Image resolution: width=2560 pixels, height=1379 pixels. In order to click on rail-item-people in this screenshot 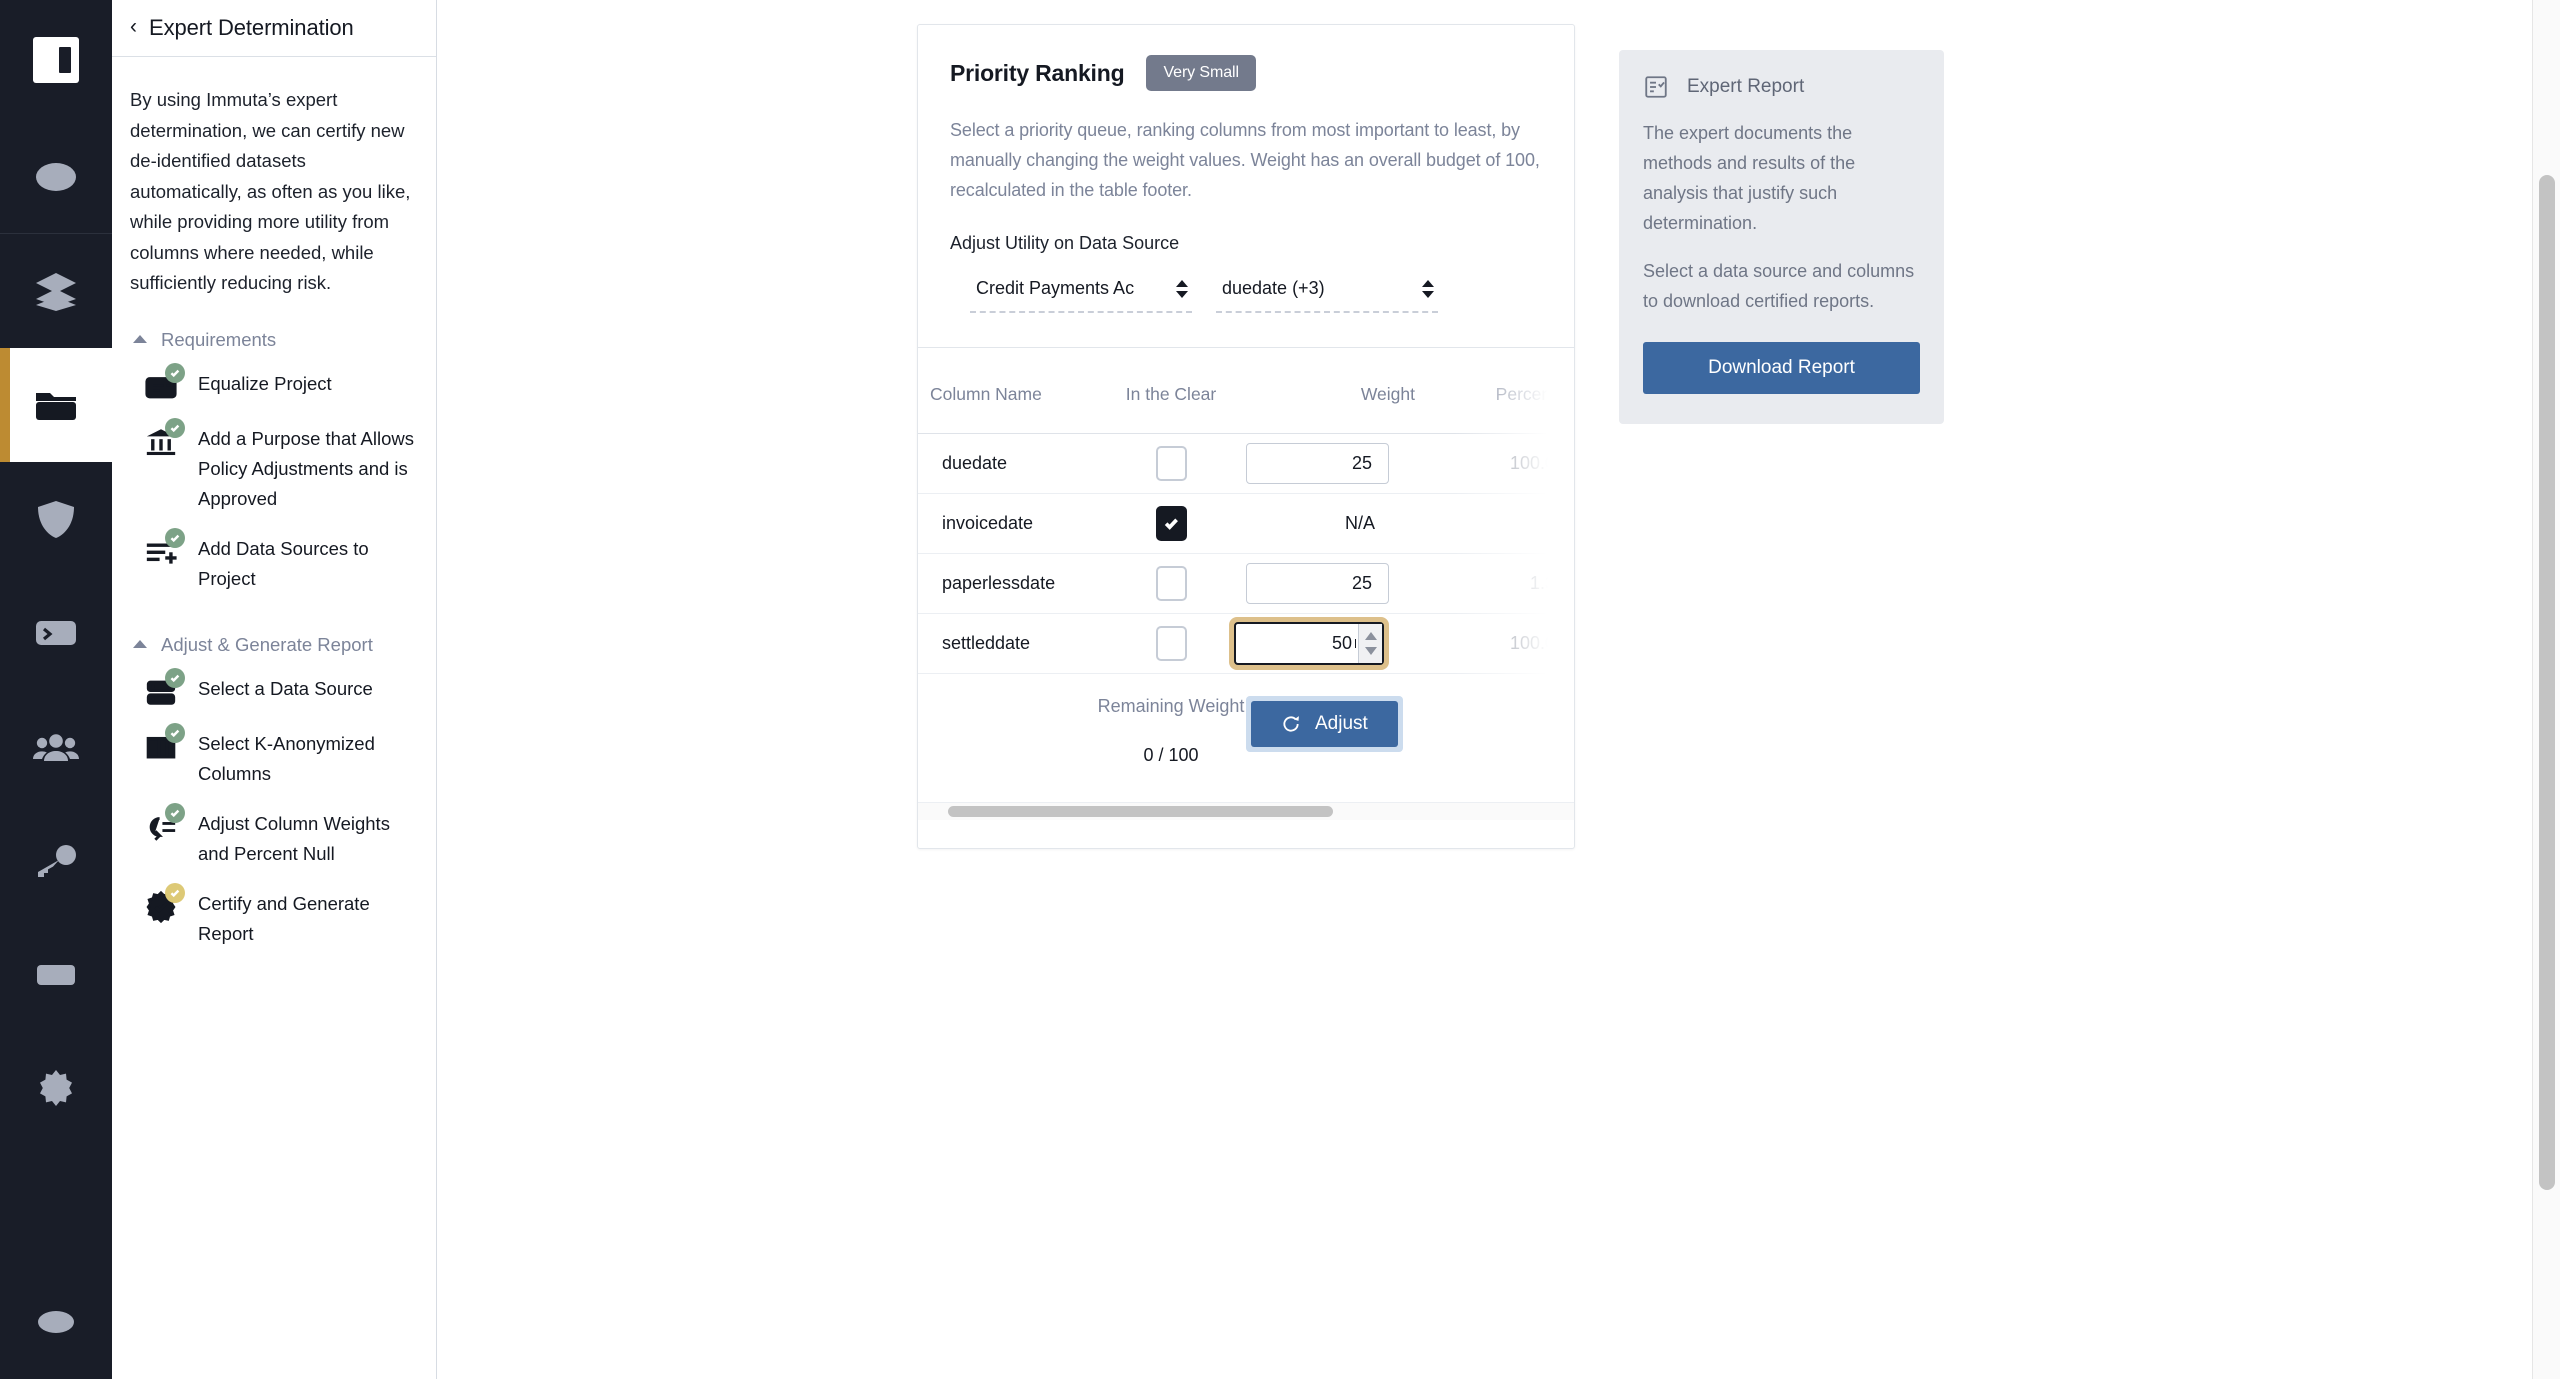, I will do `click(56, 747)`.